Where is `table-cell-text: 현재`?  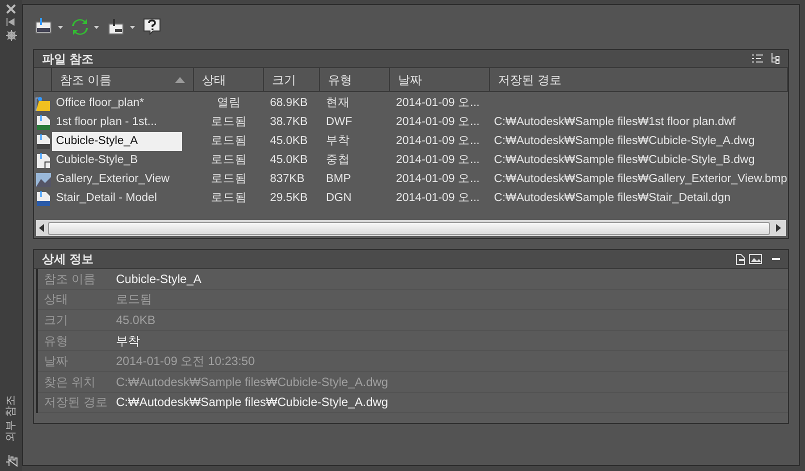 table-cell-text: 현재 is located at coordinates (338, 103).